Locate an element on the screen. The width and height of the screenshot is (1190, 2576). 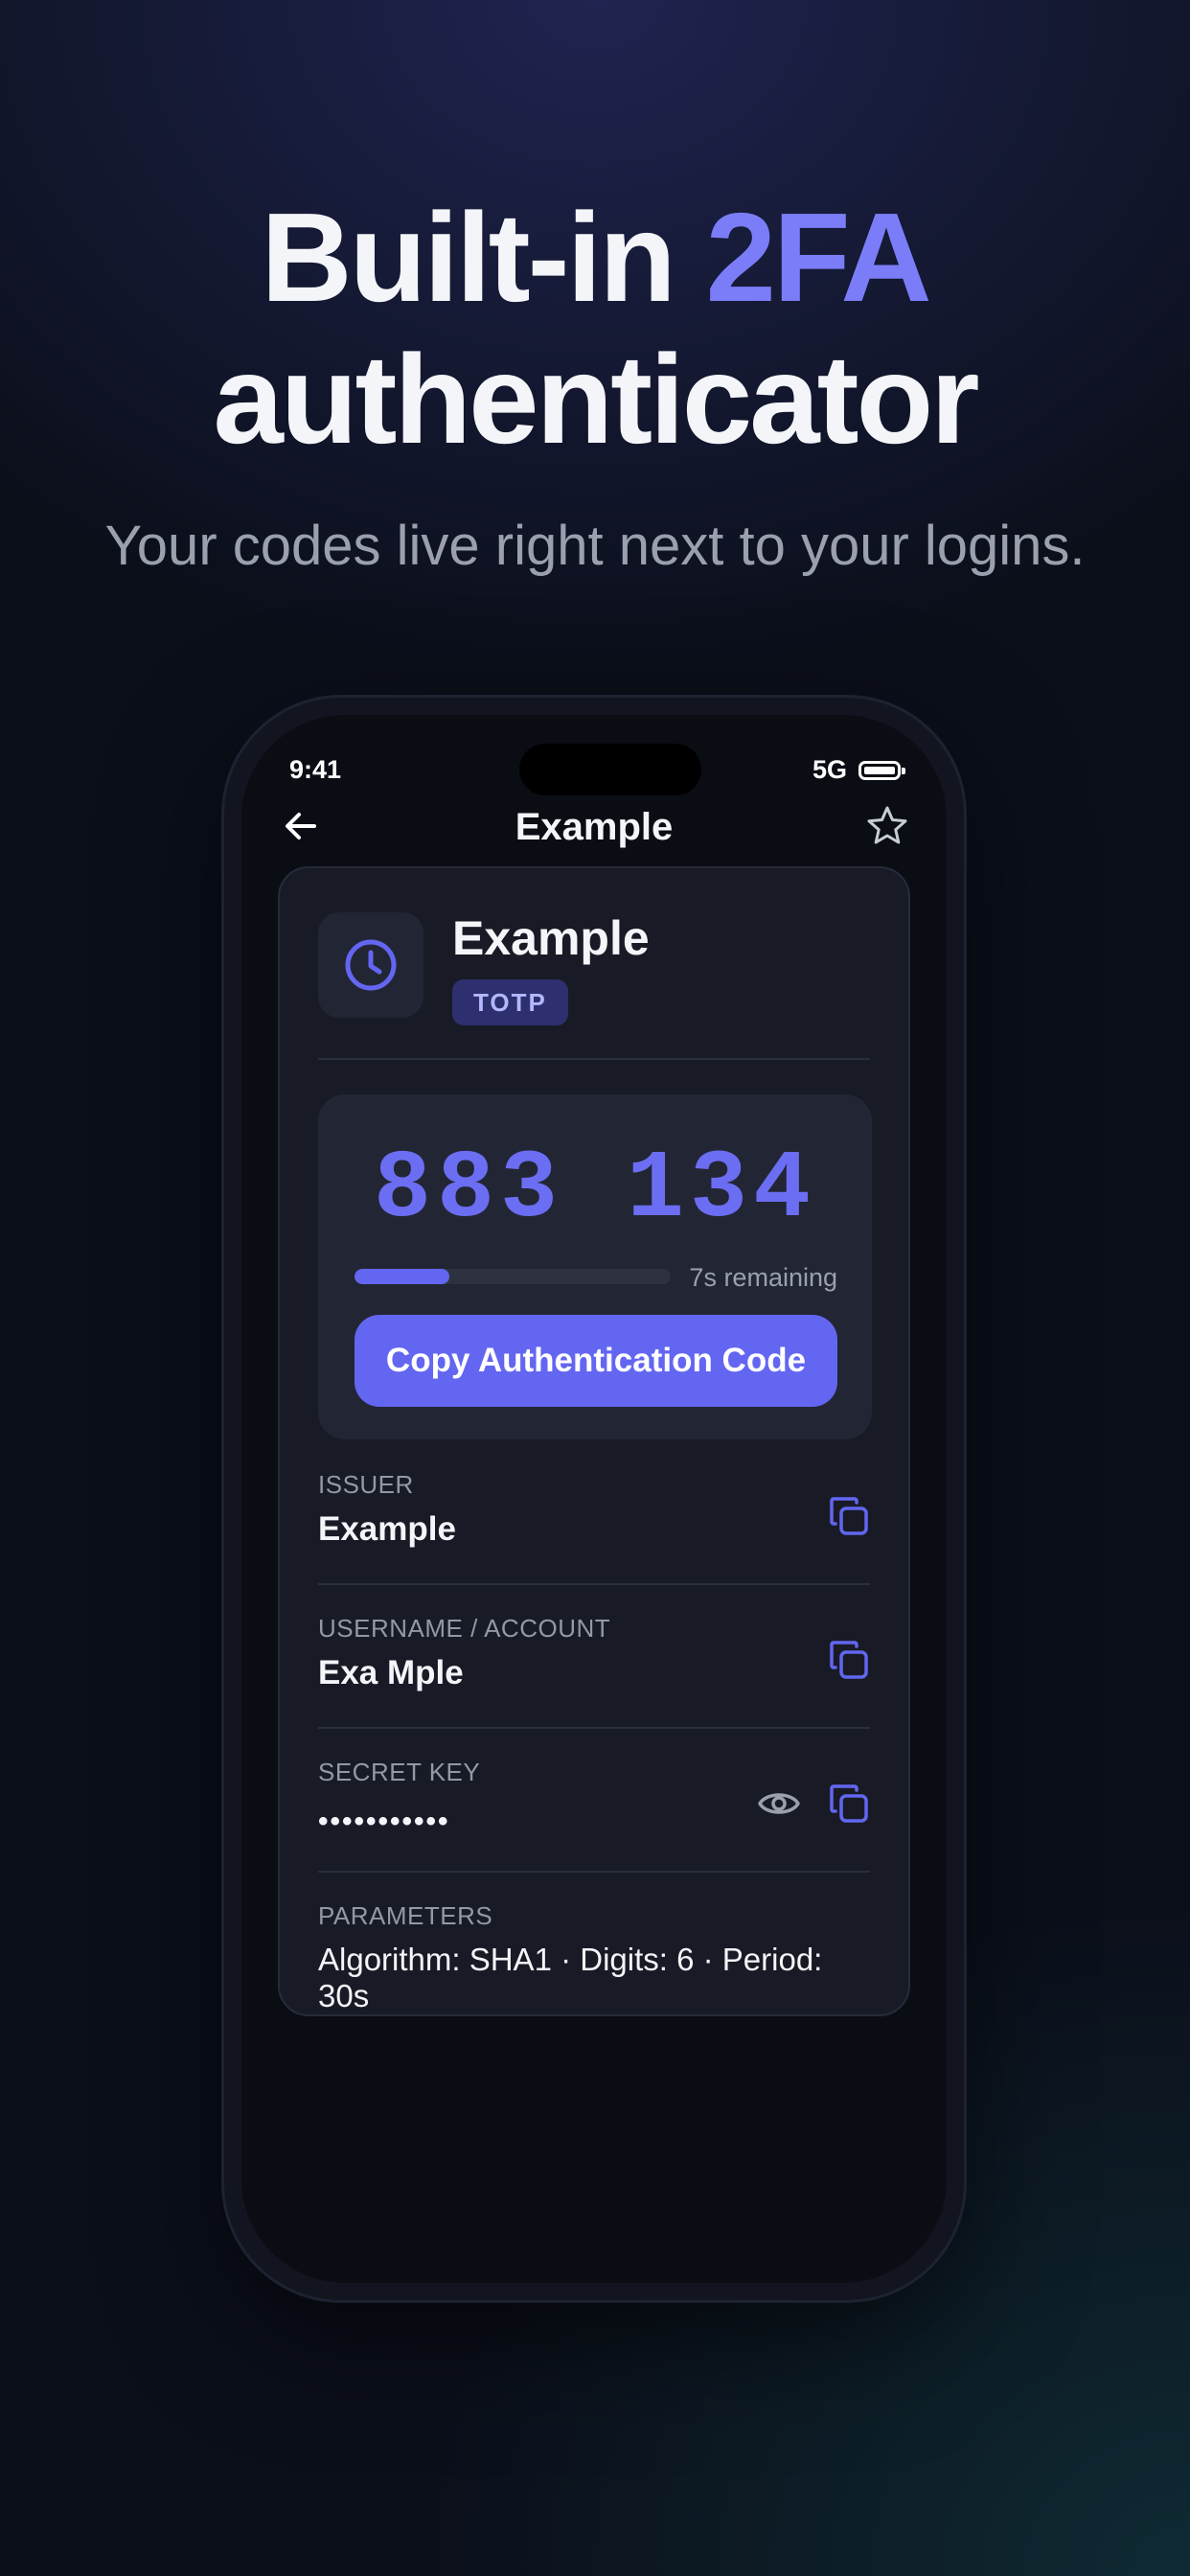
username-field: USERNAME / ACCOUNT Exa Mple is located at coordinates (594, 1655).